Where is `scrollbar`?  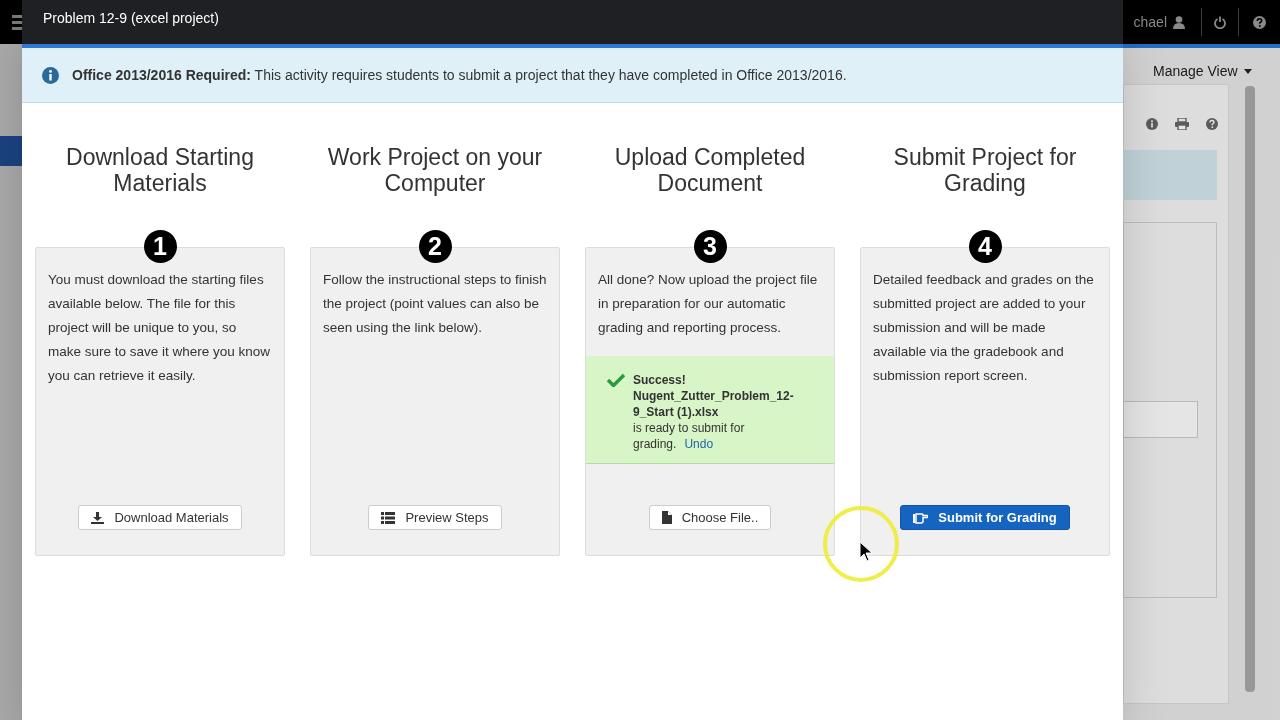 scrollbar is located at coordinates (1250, 389).